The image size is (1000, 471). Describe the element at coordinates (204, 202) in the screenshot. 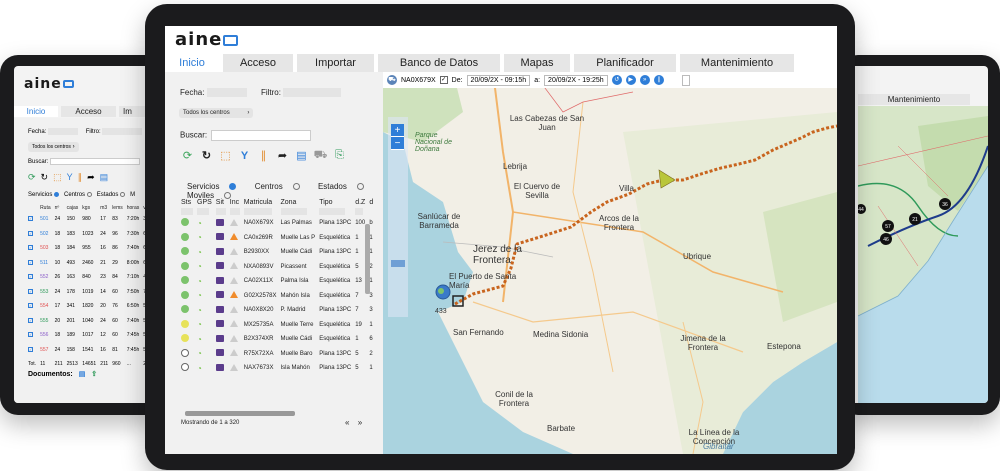

I see `col-gps: GPS` at that location.